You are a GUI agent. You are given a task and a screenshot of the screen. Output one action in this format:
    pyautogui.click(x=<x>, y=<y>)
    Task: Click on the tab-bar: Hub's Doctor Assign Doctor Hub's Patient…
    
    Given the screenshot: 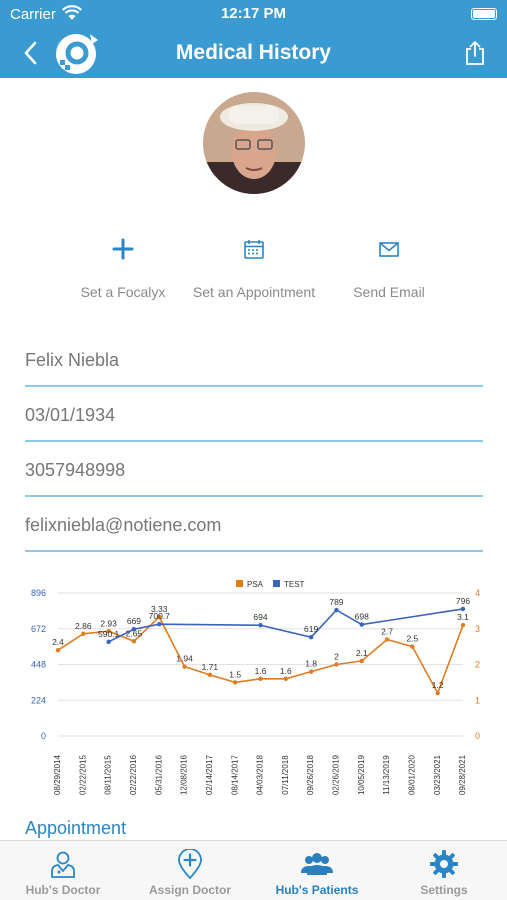 What is the action you would take?
    pyautogui.click(x=253, y=870)
    